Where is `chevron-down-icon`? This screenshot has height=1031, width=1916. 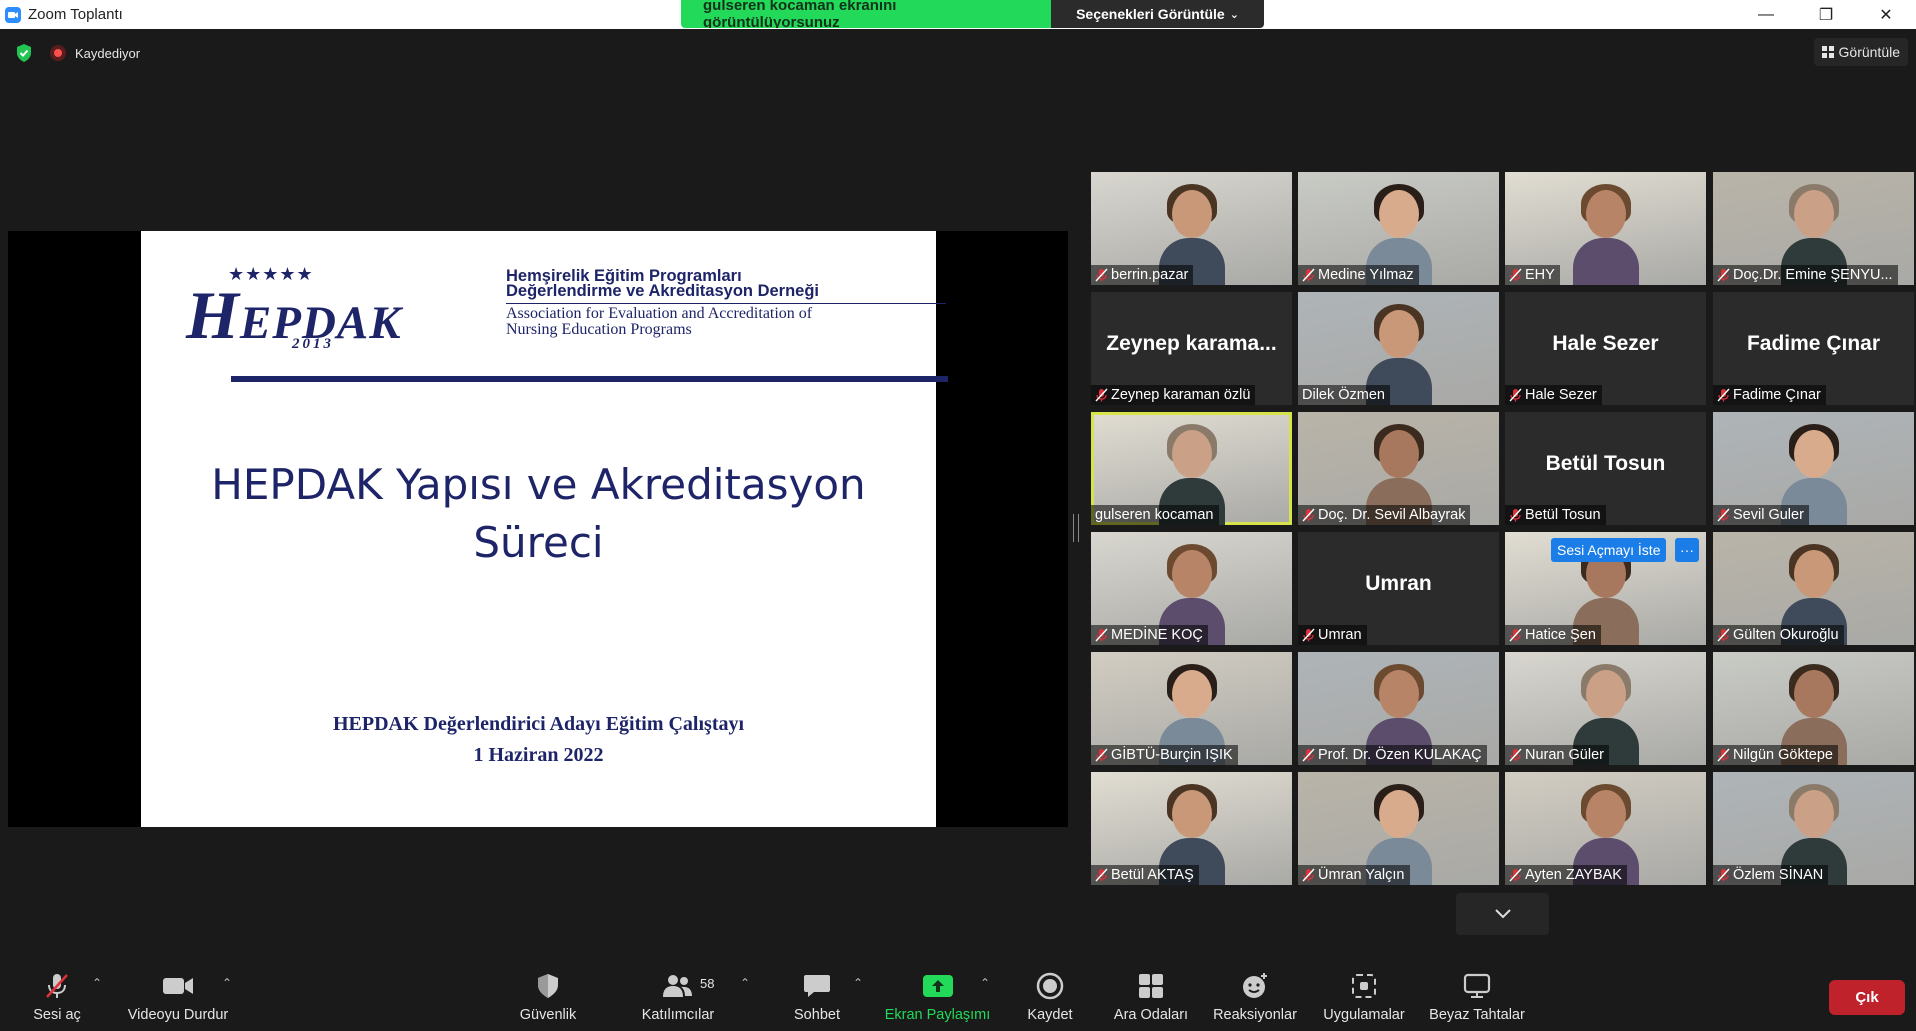
chevron-down-icon is located at coordinates (1502, 914).